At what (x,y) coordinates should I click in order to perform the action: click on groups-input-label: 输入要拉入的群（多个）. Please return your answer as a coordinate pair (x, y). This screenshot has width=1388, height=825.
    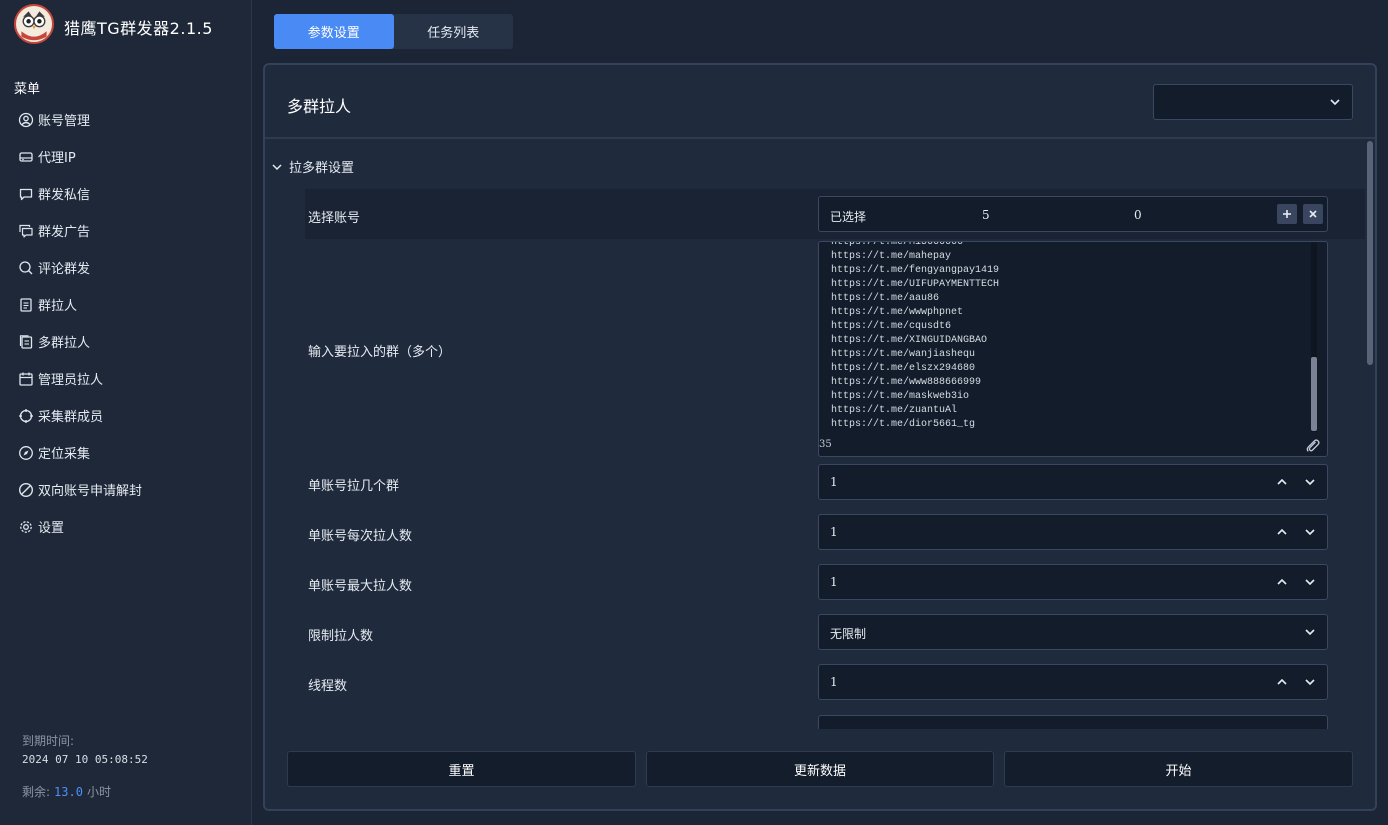
    Looking at the image, I should click on (380, 352).